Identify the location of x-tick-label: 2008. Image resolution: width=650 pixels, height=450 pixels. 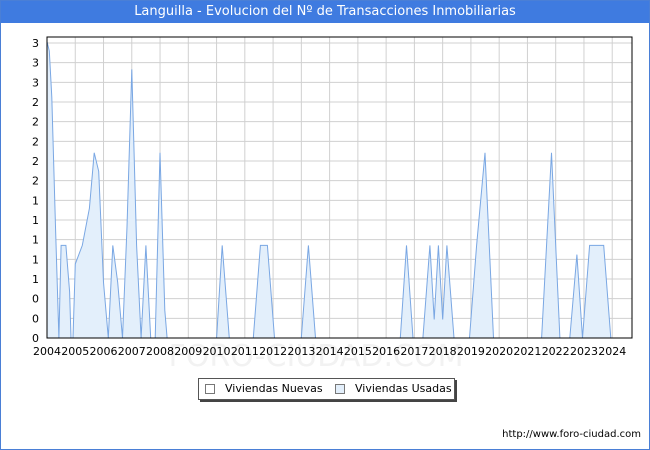
(160, 351).